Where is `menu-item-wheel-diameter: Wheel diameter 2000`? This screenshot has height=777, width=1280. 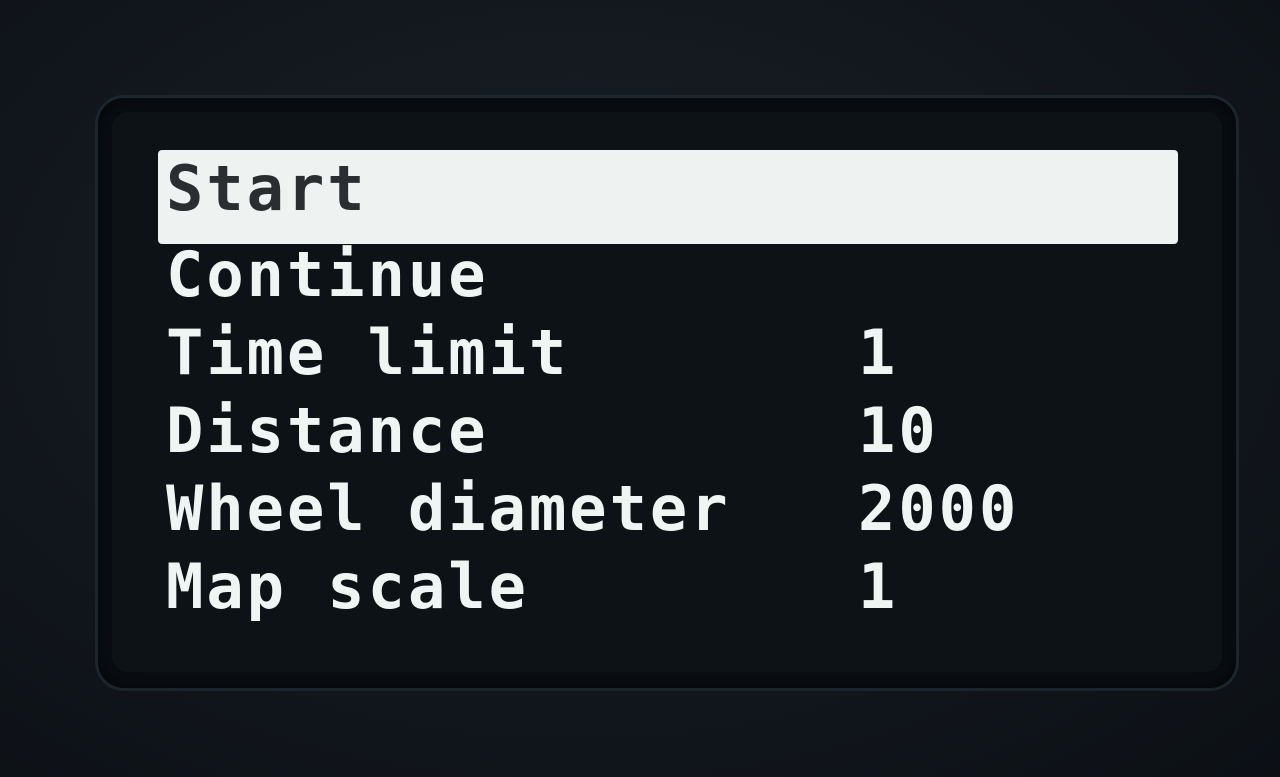 menu-item-wheel-diameter: Wheel diameter 2000 is located at coordinates (668, 509).